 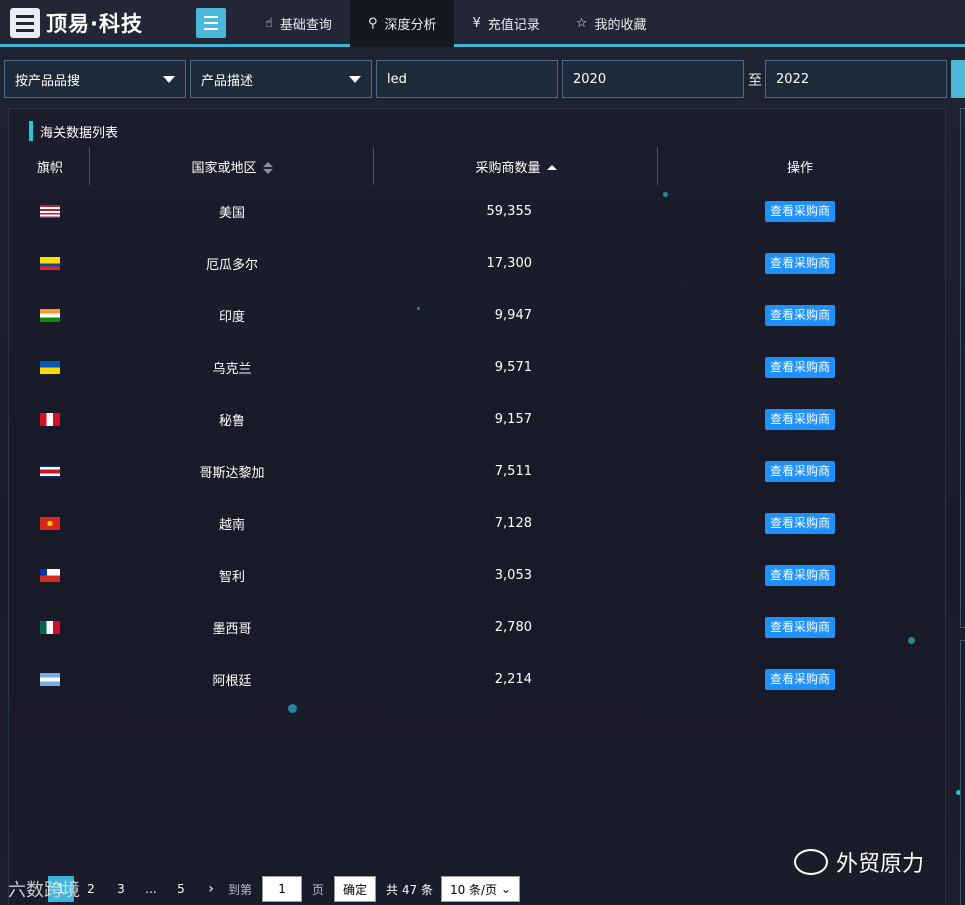 I want to click on microscope-icon: ⚲, so click(x=372, y=23).